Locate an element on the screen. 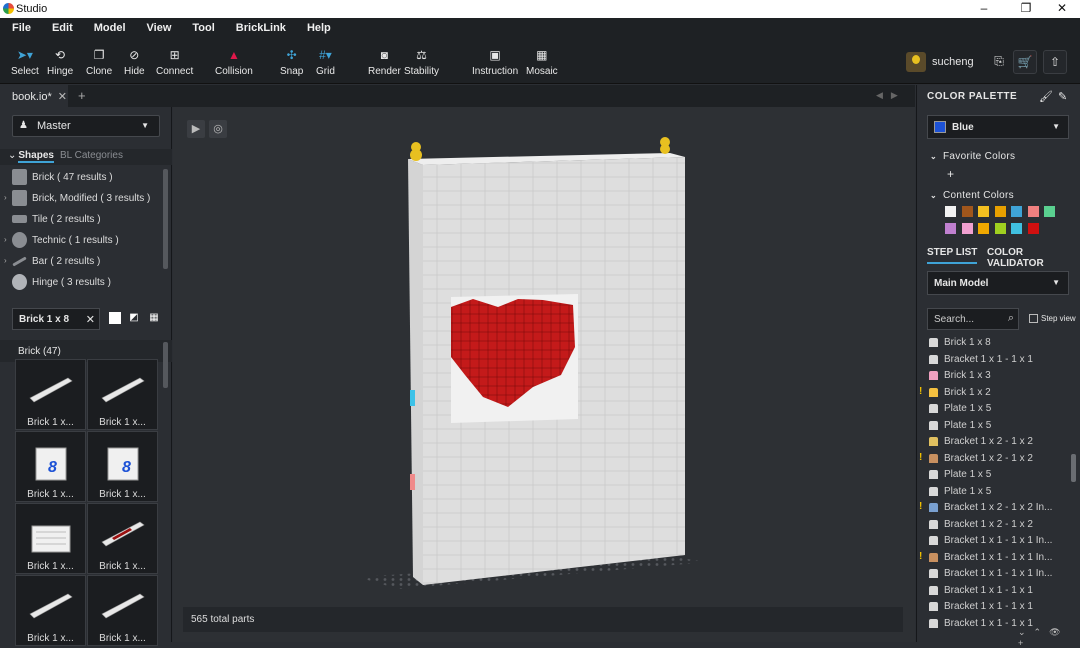 The image size is (1080, 648). paint-bucket-icon: 🖌 is located at coordinates (1046, 96).